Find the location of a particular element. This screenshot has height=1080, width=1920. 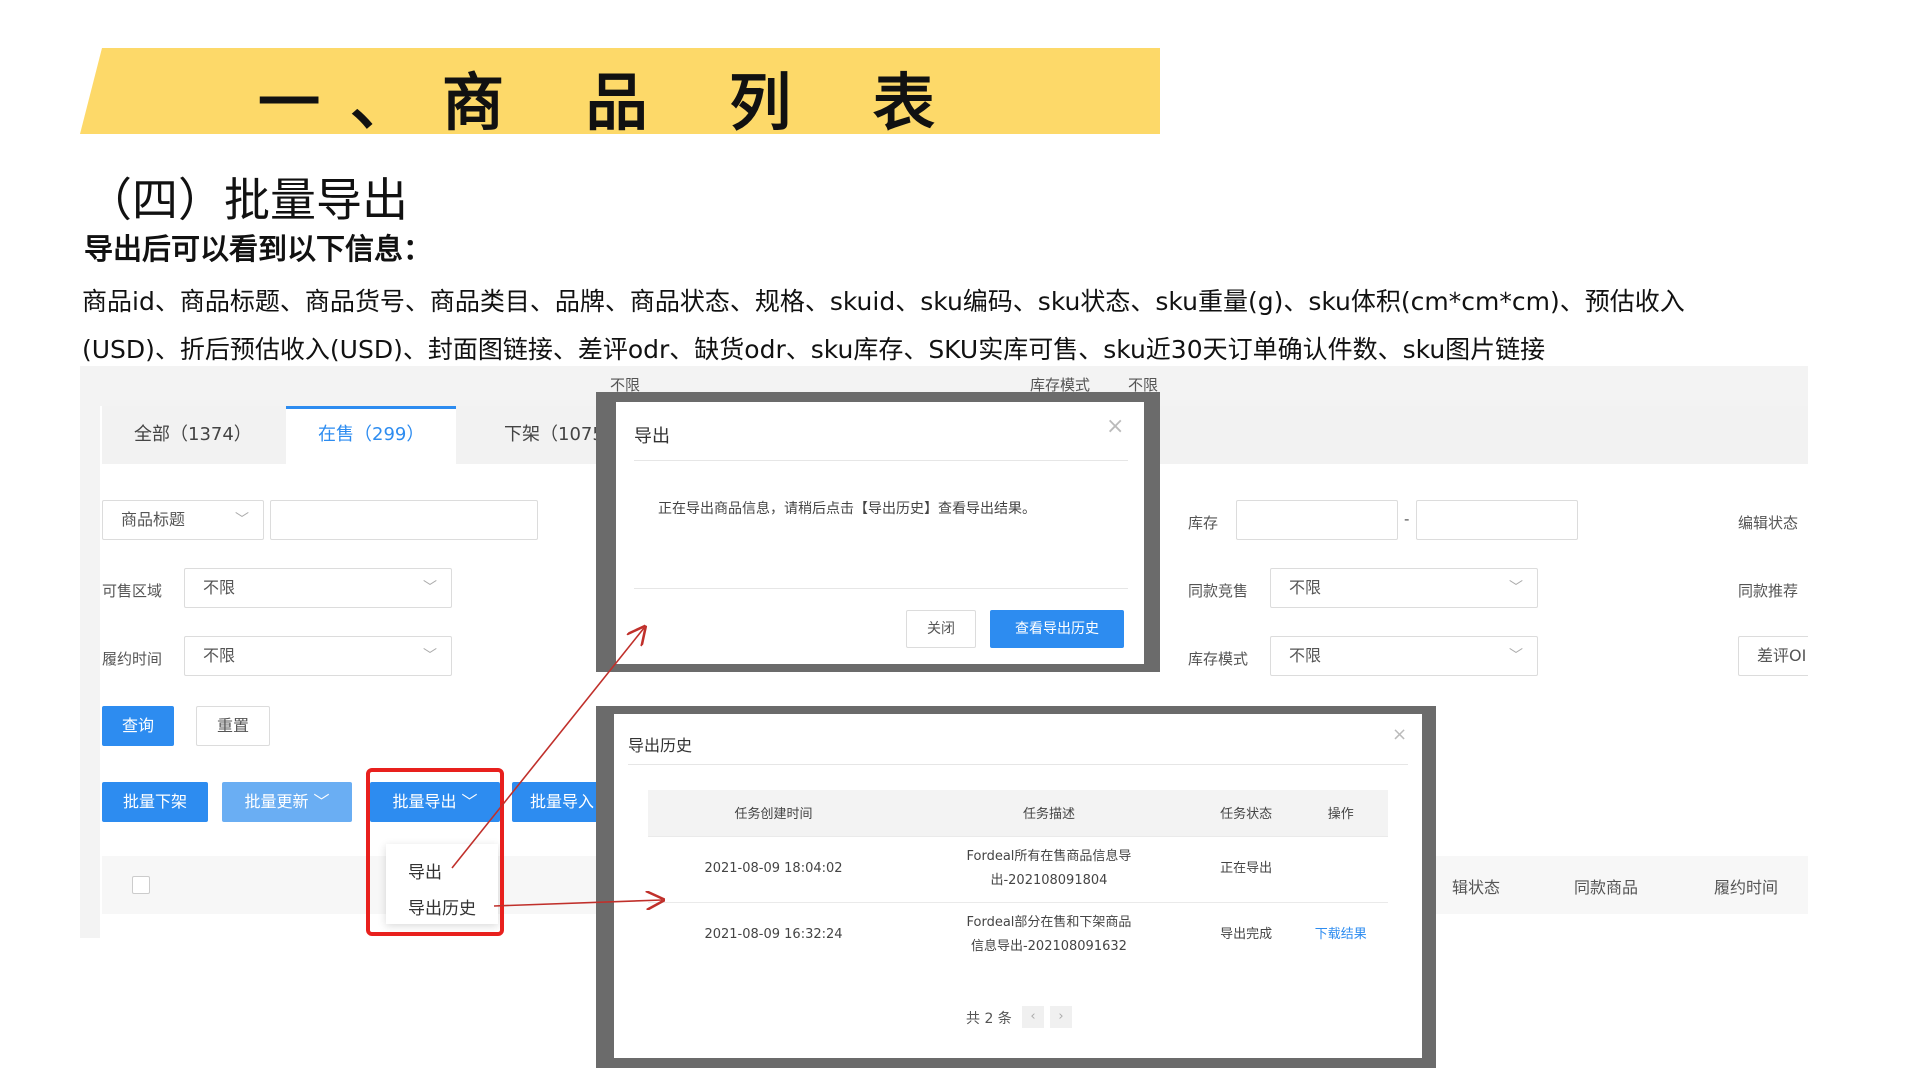

row-desc-line-1: Fordeal部分在售和下架商品 is located at coordinates (1049, 923).